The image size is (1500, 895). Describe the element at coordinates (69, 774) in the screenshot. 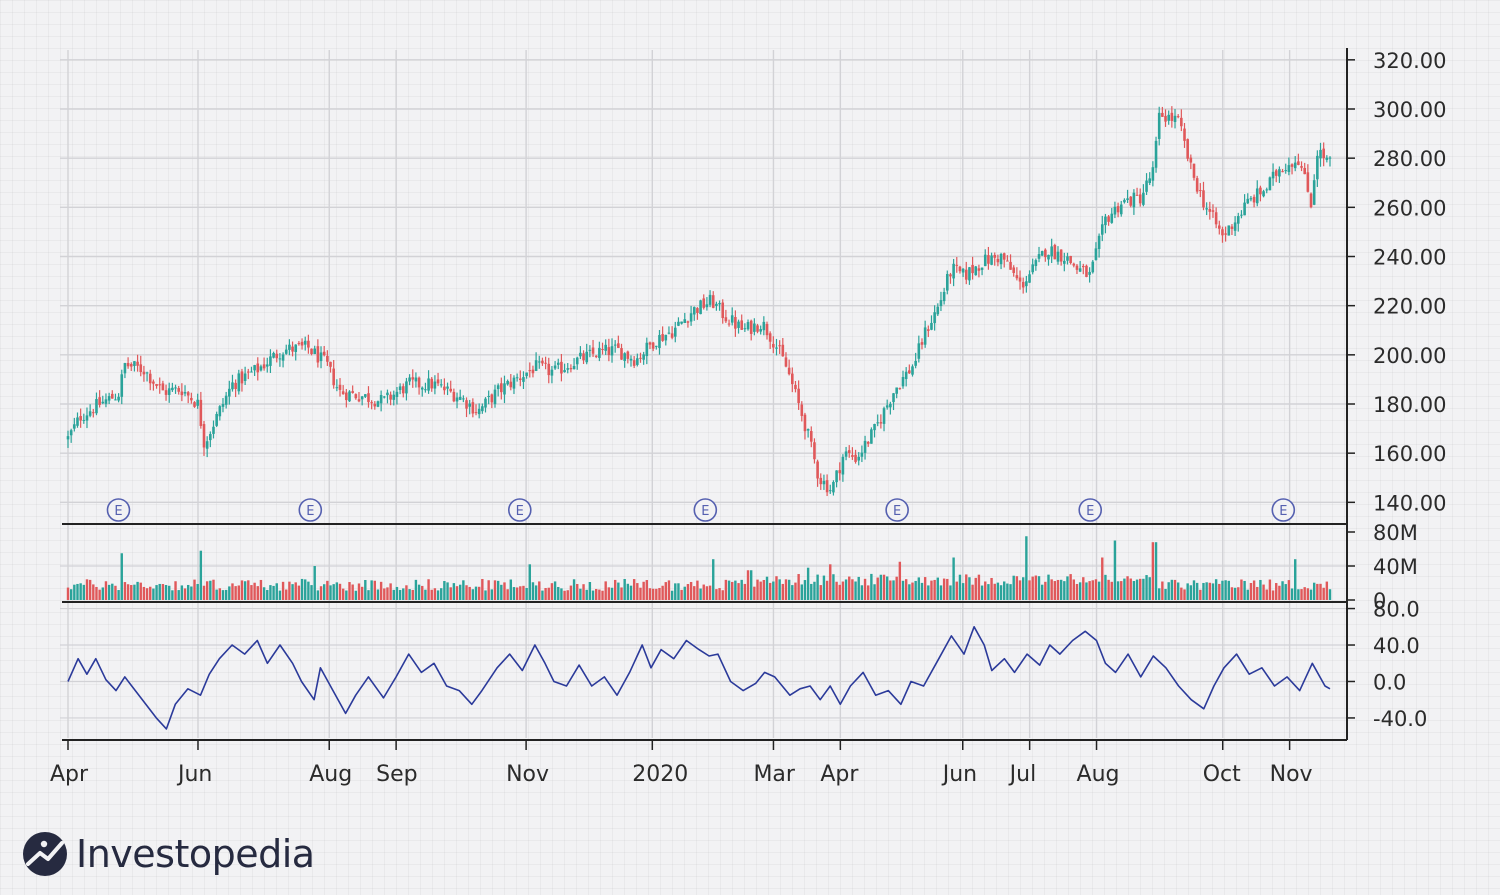

I see `x-tick-label: Apr` at that location.